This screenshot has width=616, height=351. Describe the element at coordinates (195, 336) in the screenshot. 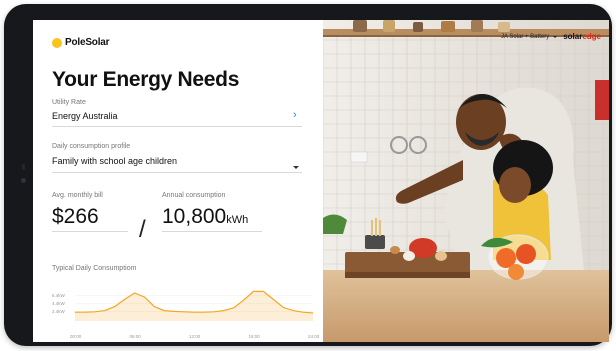

I see `x-tick-label: 12:00` at that location.